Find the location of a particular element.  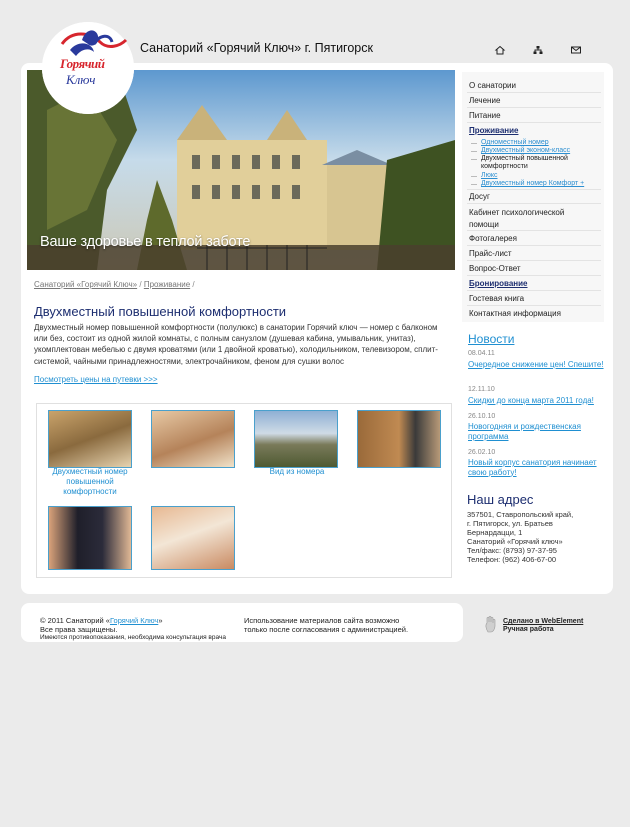

copyright-suffix: » is located at coordinates (160, 620).